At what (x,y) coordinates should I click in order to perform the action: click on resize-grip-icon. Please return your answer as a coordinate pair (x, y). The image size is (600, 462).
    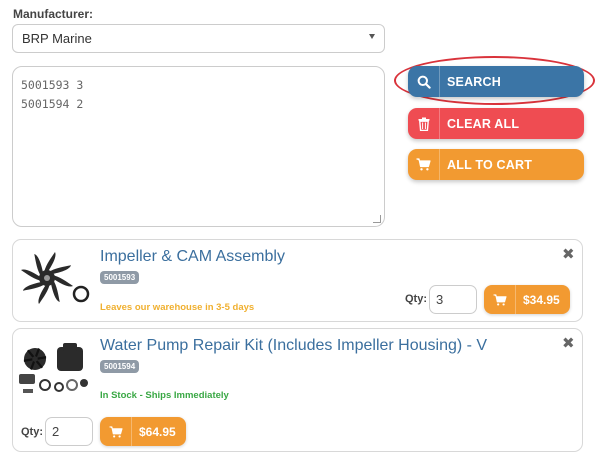
    Looking at the image, I should click on (377, 219).